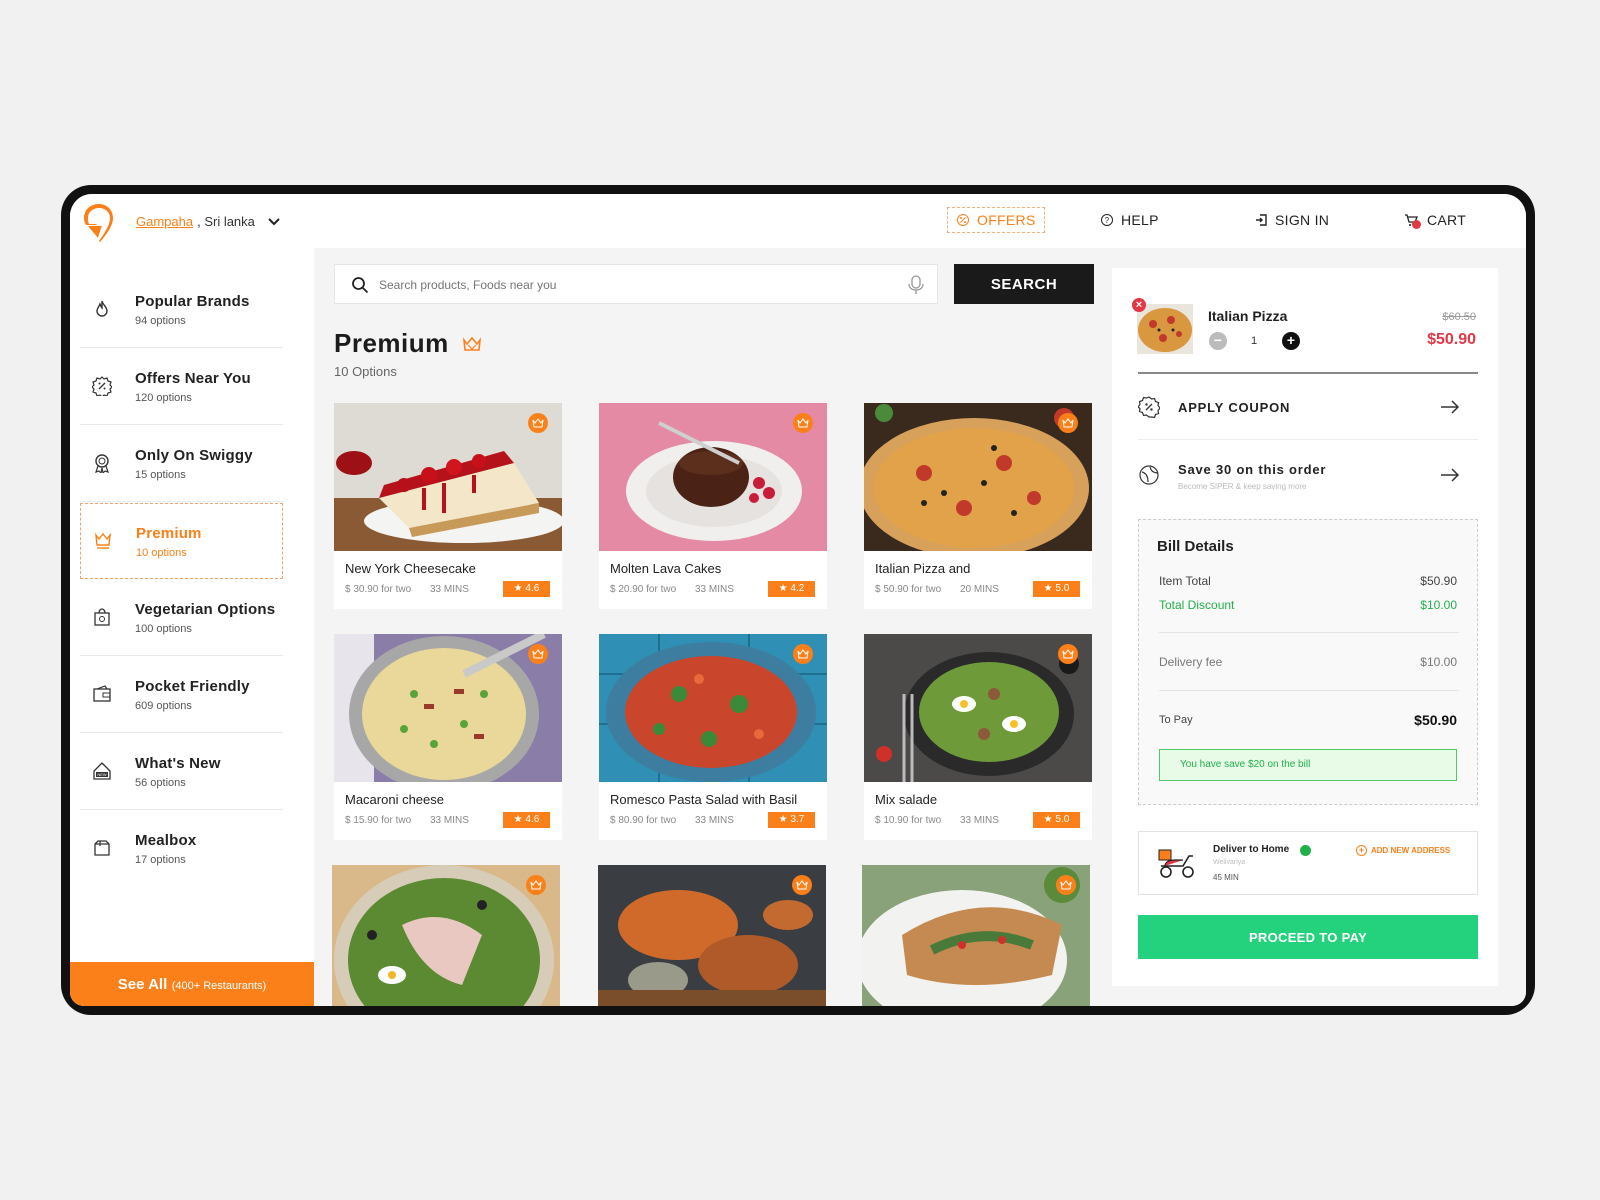 Image resolution: width=1600 pixels, height=1200 pixels. I want to click on sidebar-item-offers-near-you: Offers Near You 120 options, so click(181, 387).